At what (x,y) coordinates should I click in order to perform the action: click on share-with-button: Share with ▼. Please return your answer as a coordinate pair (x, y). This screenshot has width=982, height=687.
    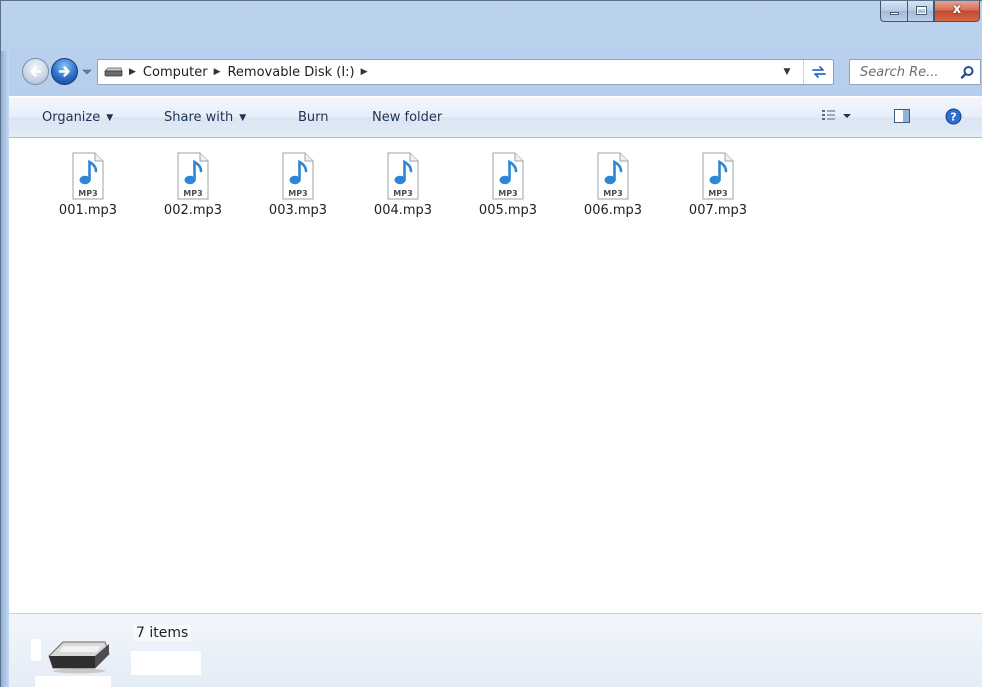
    Looking at the image, I should click on (205, 117).